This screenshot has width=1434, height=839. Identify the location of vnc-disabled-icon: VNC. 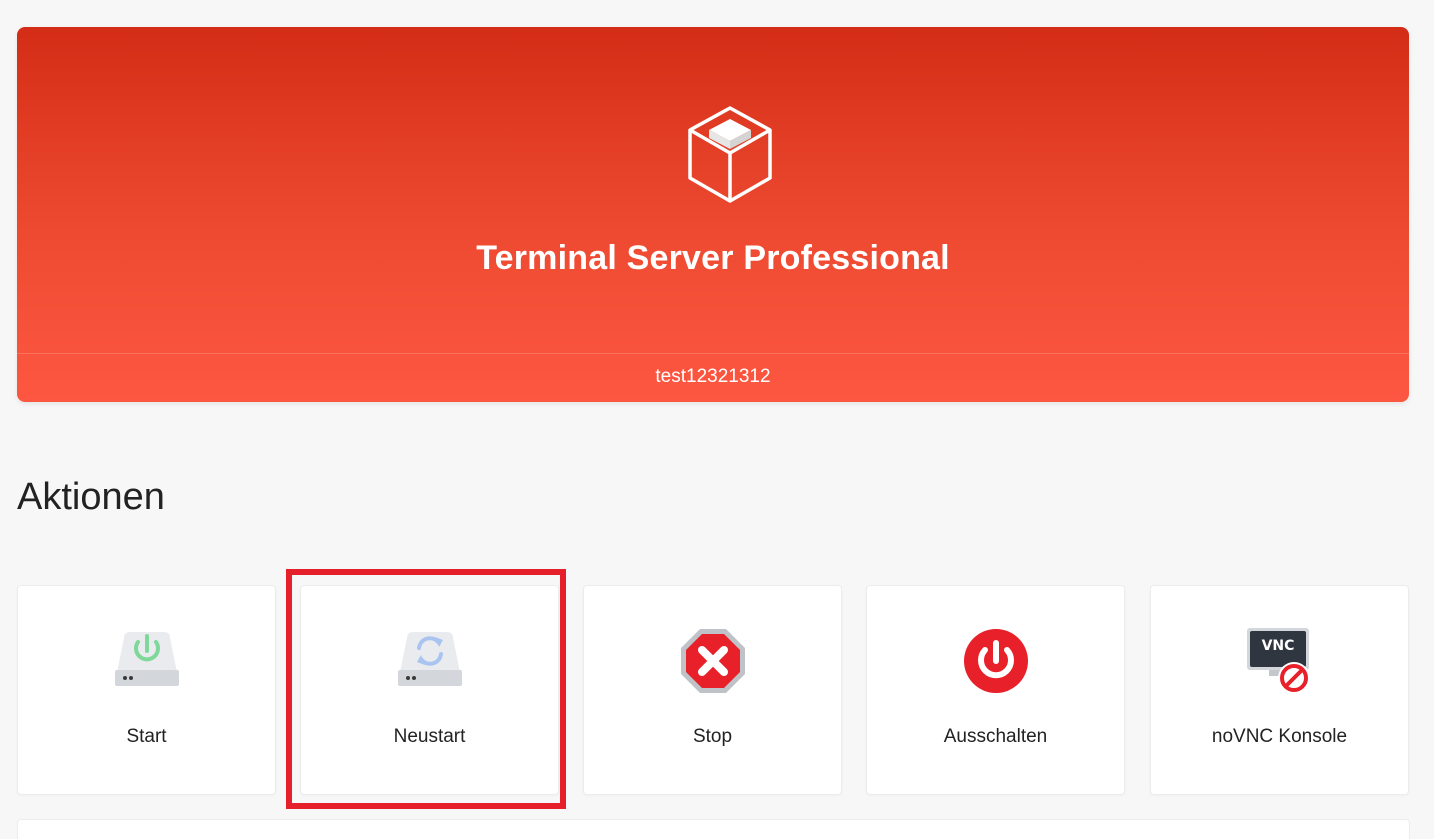
(1278, 661).